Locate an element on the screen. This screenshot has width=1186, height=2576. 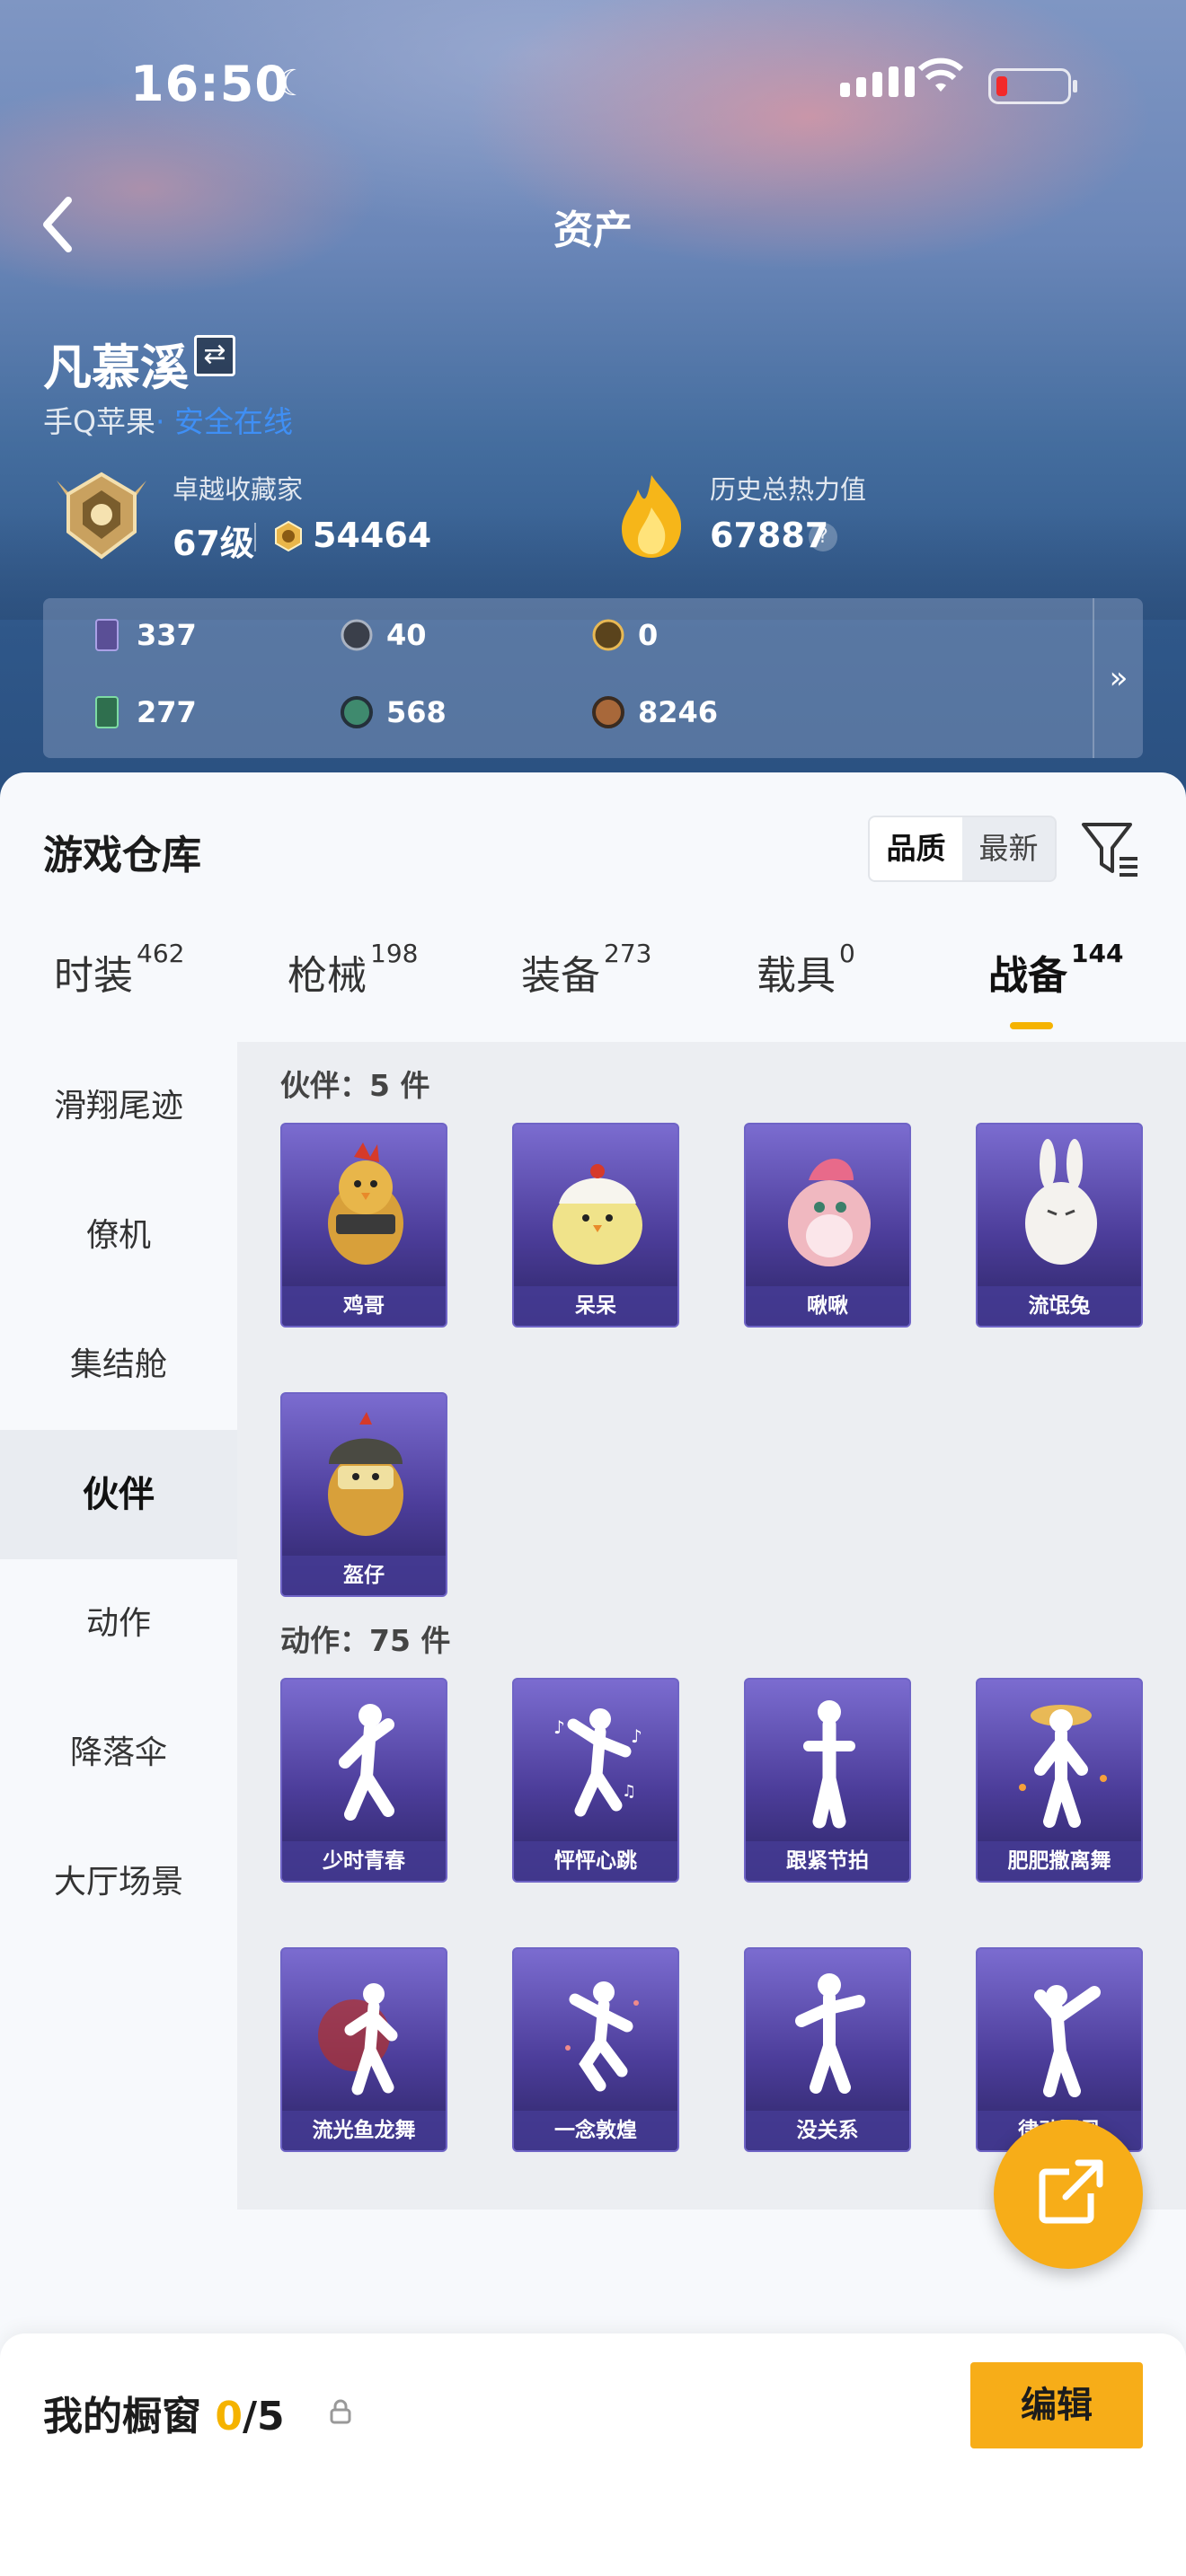
share-icon is located at coordinates (1071, 2191).